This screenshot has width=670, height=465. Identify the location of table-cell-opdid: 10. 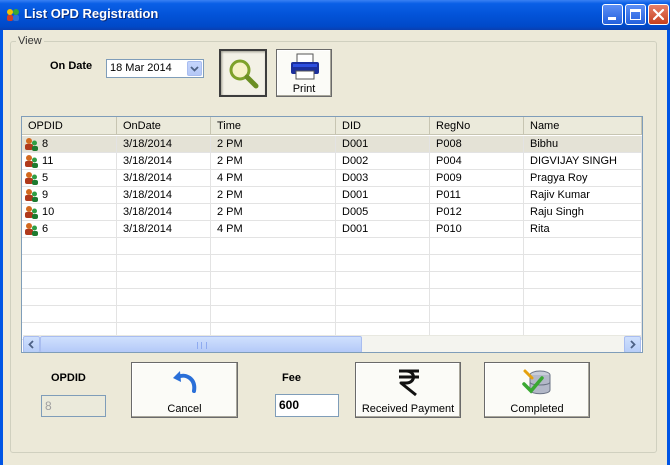
(69, 212).